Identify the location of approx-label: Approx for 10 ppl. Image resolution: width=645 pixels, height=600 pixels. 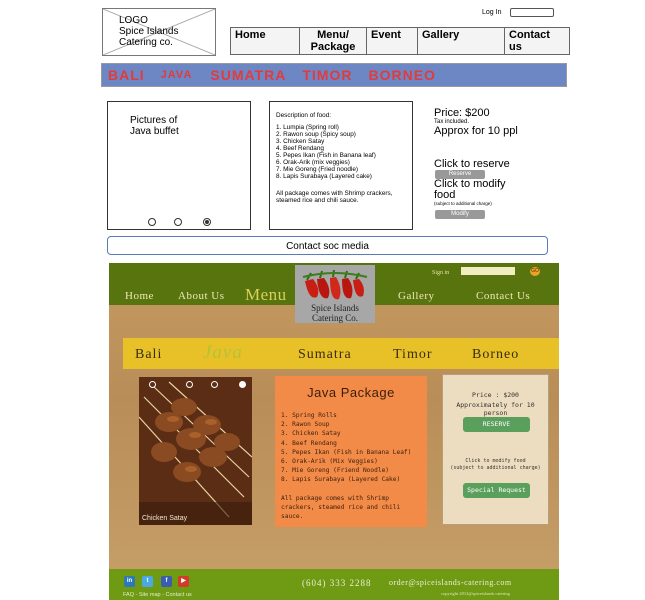
(476, 131).